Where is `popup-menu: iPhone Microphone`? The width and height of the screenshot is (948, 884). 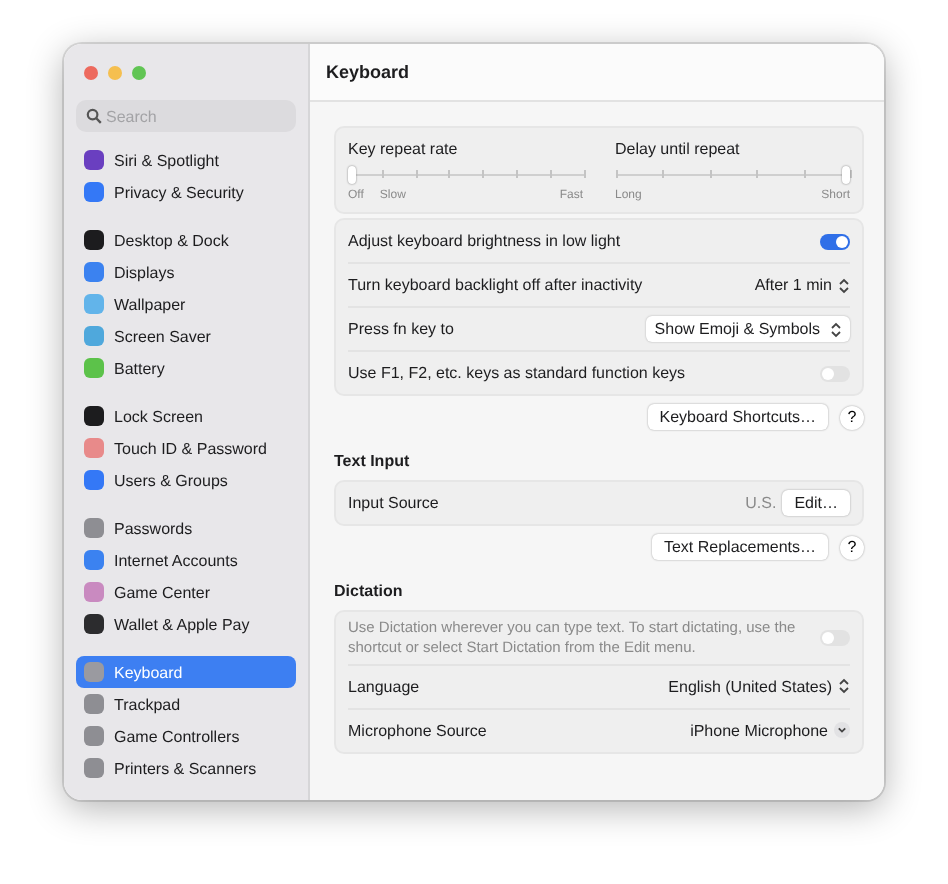
popup-menu: iPhone Microphone is located at coordinates (770, 730).